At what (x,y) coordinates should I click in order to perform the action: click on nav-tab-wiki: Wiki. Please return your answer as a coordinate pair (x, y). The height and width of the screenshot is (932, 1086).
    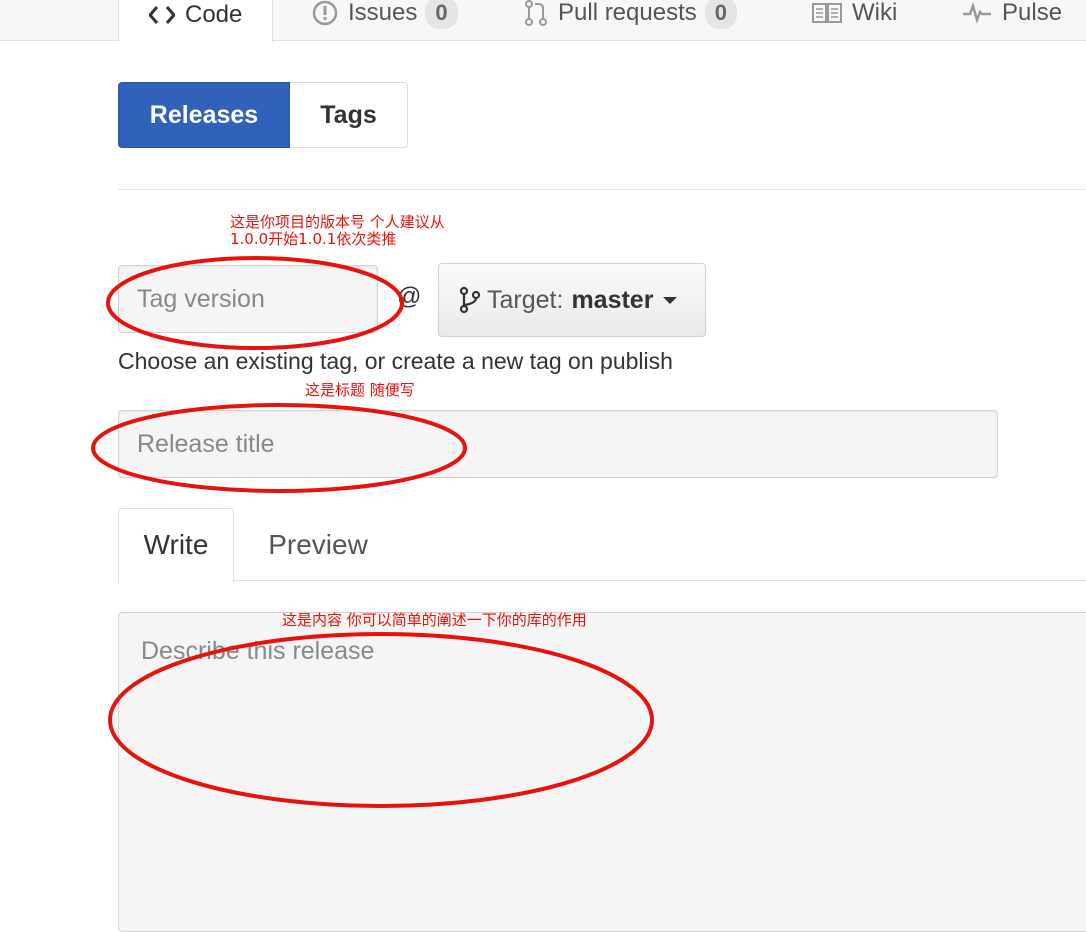
    Looking at the image, I should click on (854, 20).